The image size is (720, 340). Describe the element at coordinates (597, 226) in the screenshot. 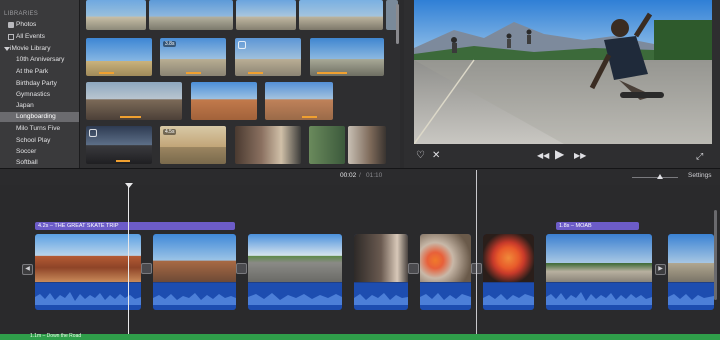

I see `title-clip: 1.8s – MOAB` at that location.